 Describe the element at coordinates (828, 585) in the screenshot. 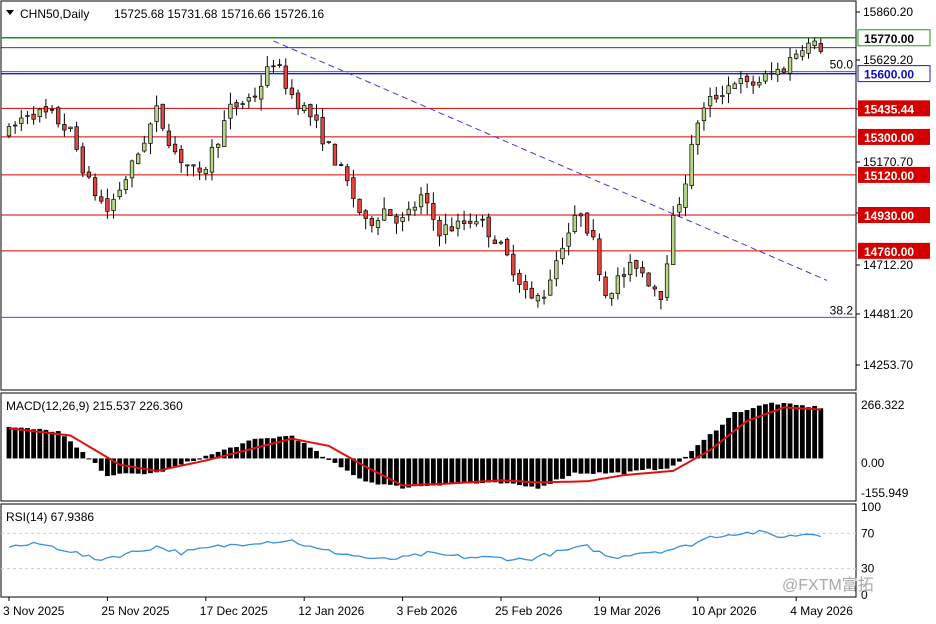

I see `watermark-logo: @FXTM富拓` at that location.